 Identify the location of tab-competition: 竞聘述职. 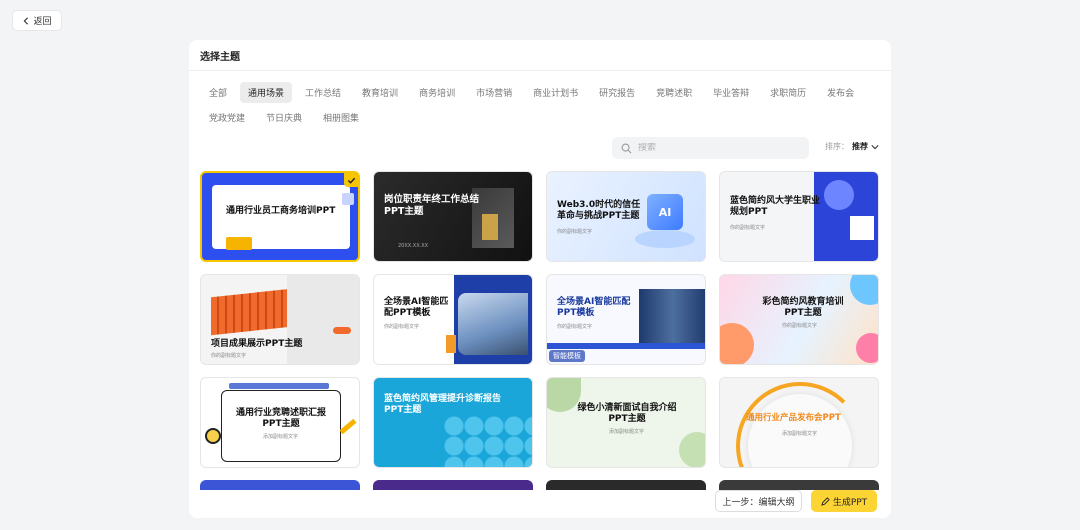
(674, 92).